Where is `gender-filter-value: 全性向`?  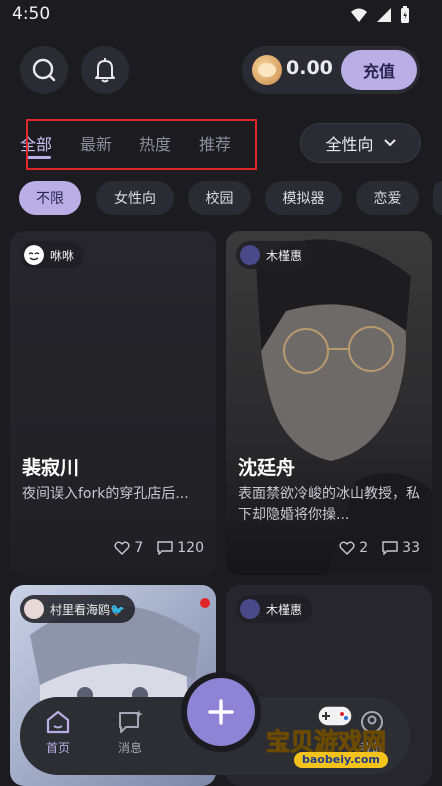
gender-filter-value: 全性向 is located at coordinates (349, 144).